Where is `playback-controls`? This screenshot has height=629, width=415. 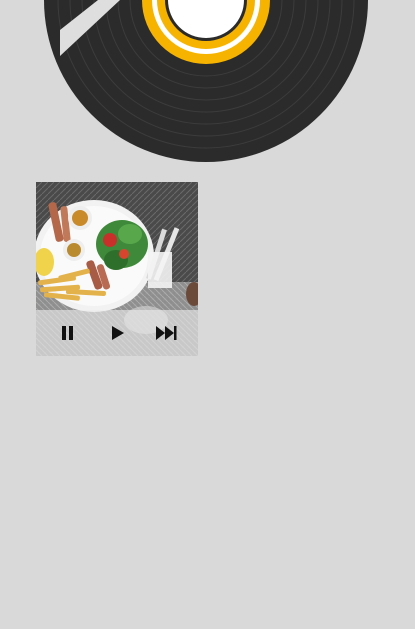 playback-controls is located at coordinates (117, 333).